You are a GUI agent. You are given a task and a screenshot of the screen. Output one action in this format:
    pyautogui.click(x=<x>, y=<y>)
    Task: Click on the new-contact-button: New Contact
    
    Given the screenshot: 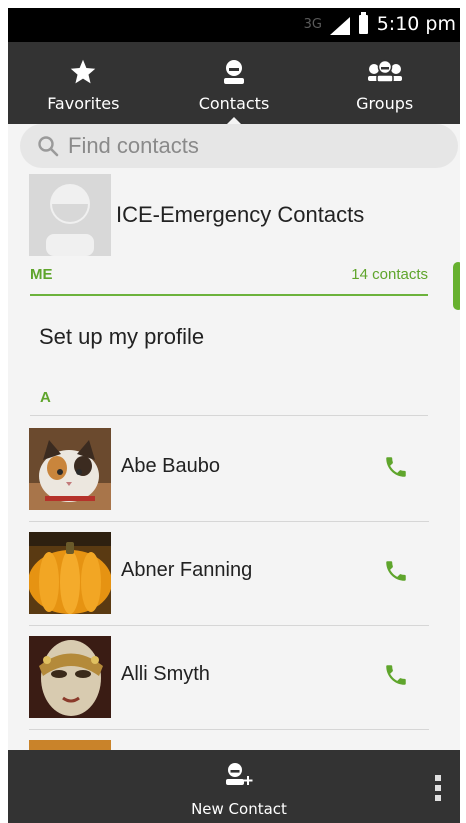 What is the action you would take?
    pyautogui.click(x=239, y=790)
    